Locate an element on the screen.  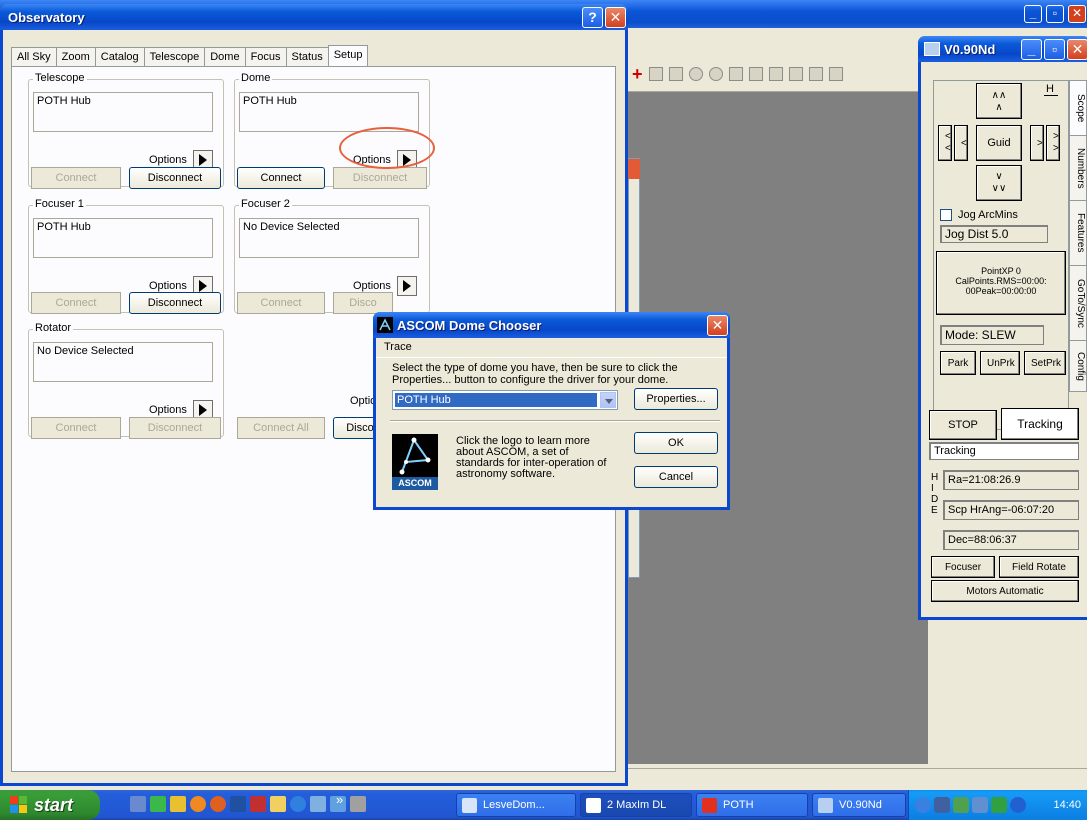
tab-features: Features is located at coordinates (1078, 233).